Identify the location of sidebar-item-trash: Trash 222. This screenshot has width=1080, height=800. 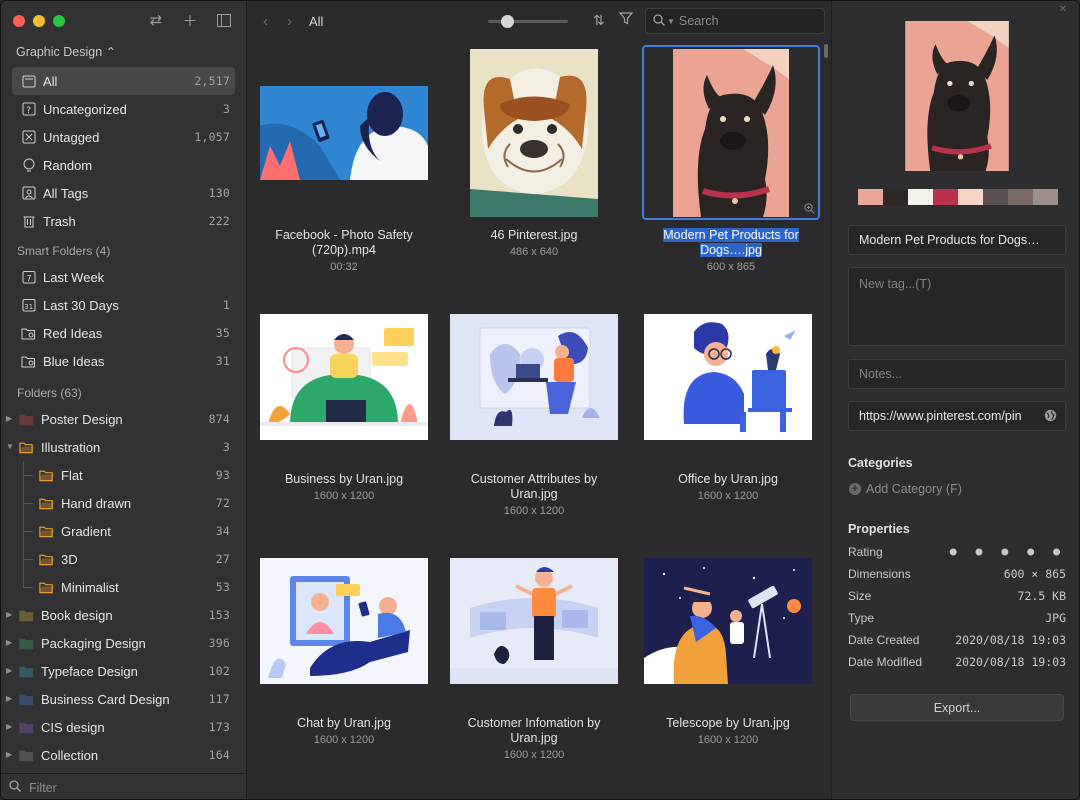
(123, 221).